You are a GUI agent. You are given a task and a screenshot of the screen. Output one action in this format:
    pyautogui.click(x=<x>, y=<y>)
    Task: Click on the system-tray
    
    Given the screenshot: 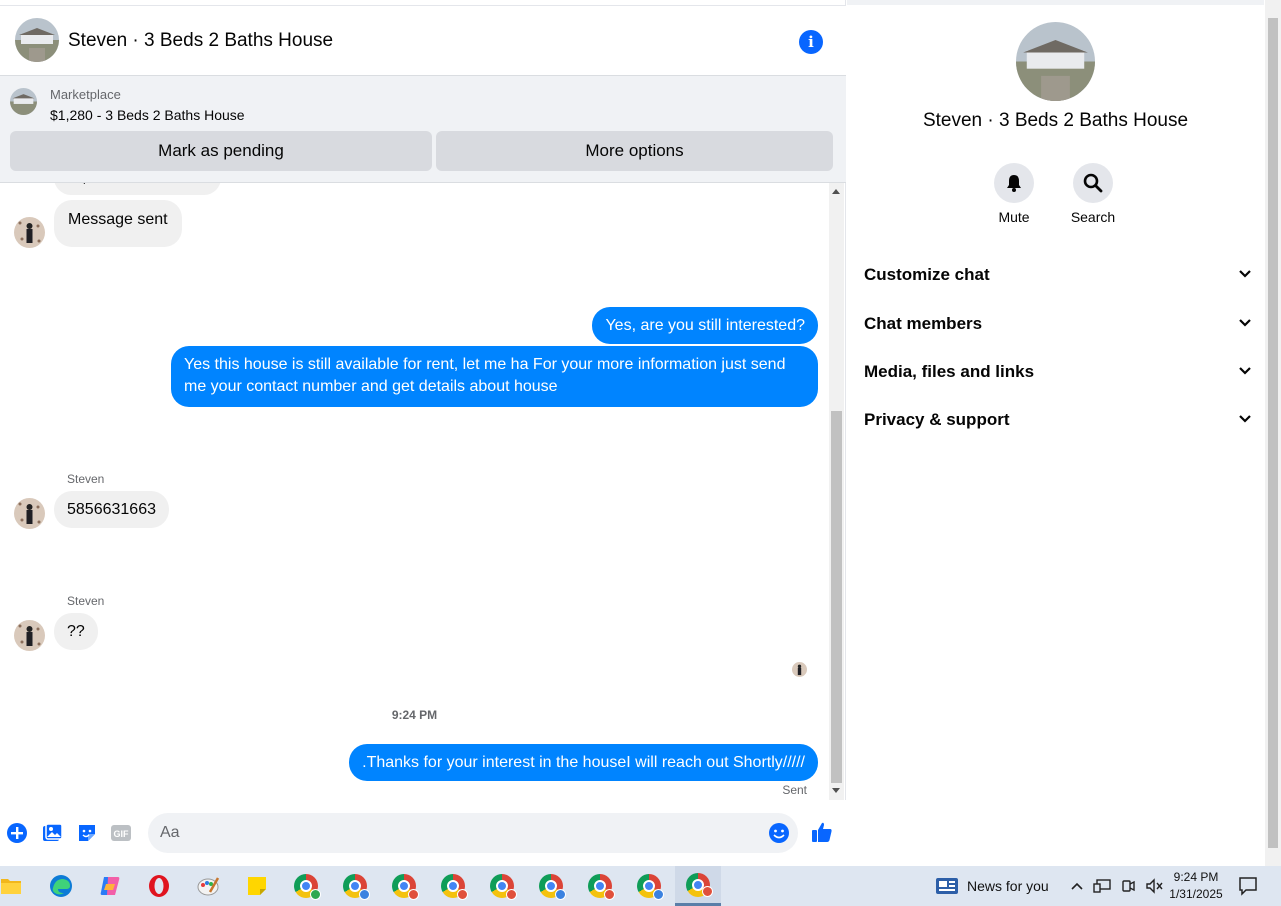 What is the action you would take?
    pyautogui.click(x=1116, y=886)
    